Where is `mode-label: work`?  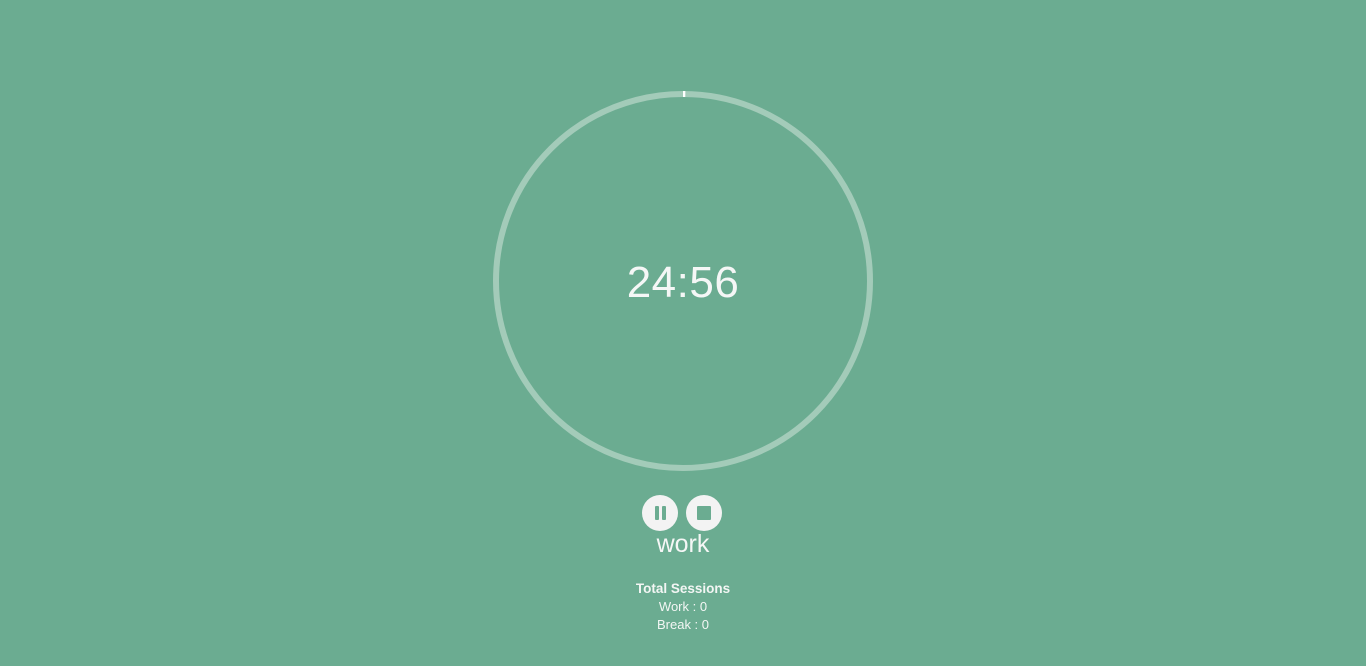 mode-label: work is located at coordinates (683, 544).